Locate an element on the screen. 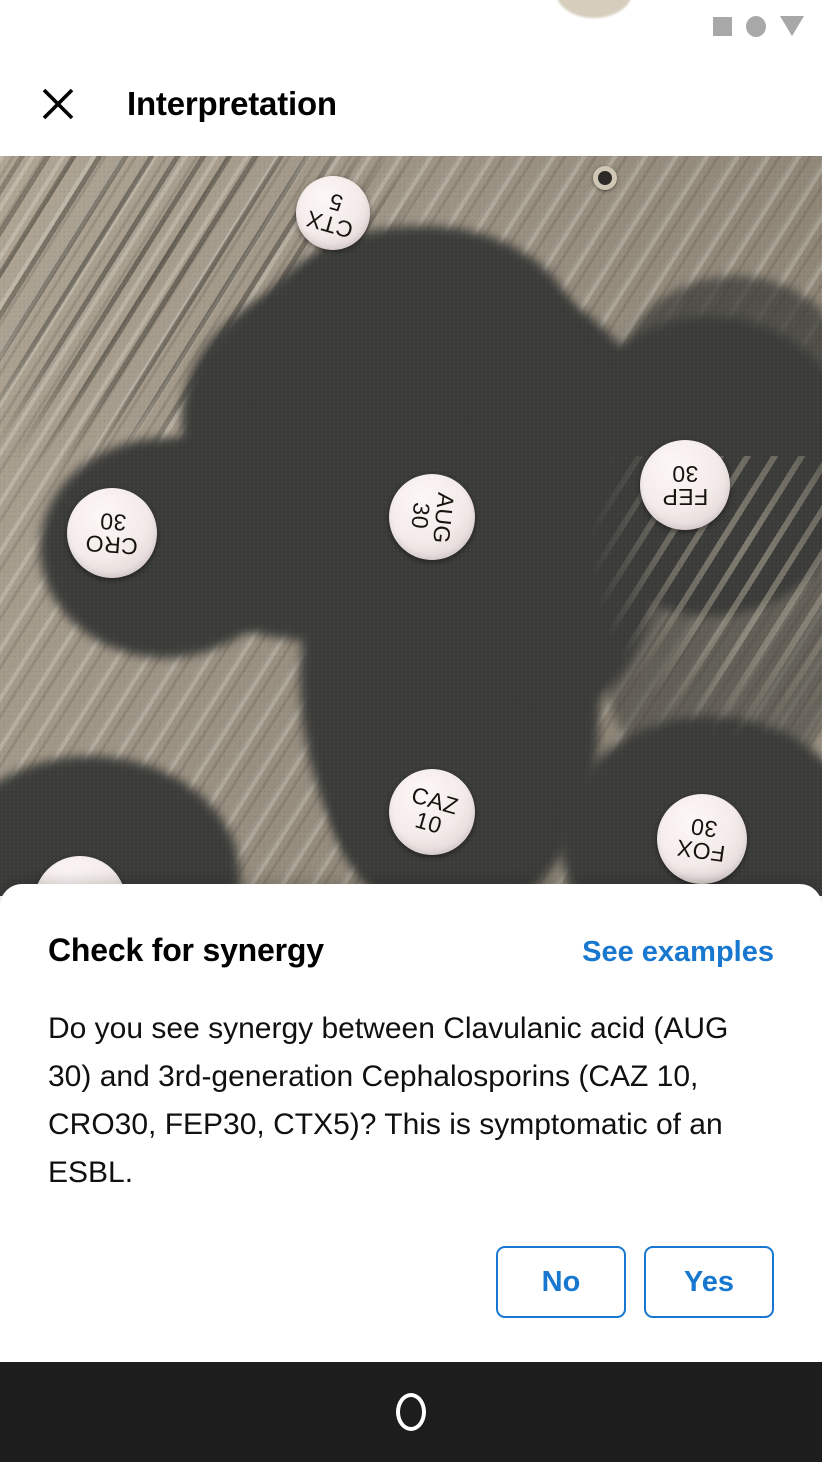 Image resolution: width=822 pixels, height=1462 pixels. no-button: No is located at coordinates (561, 1282).